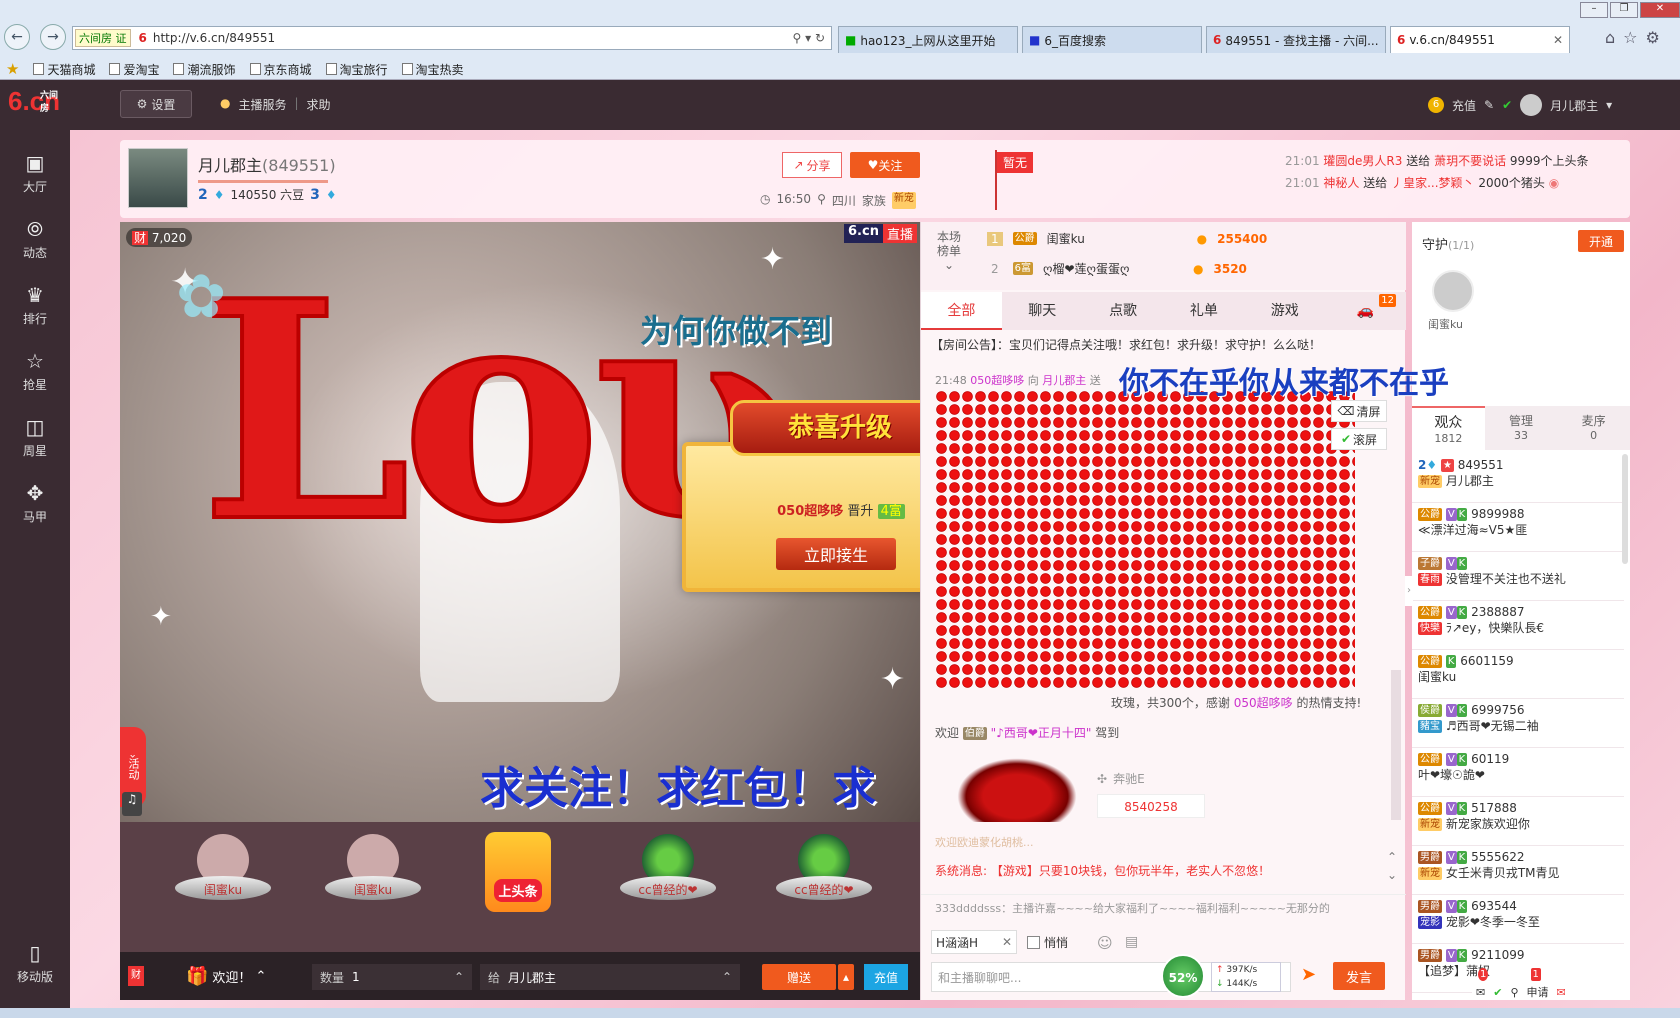 The width and height of the screenshot is (1680, 1018). What do you see at coordinates (1359, 439) in the screenshot?
I see `scroll-lock-button: ✔ 滚屏` at bounding box center [1359, 439].